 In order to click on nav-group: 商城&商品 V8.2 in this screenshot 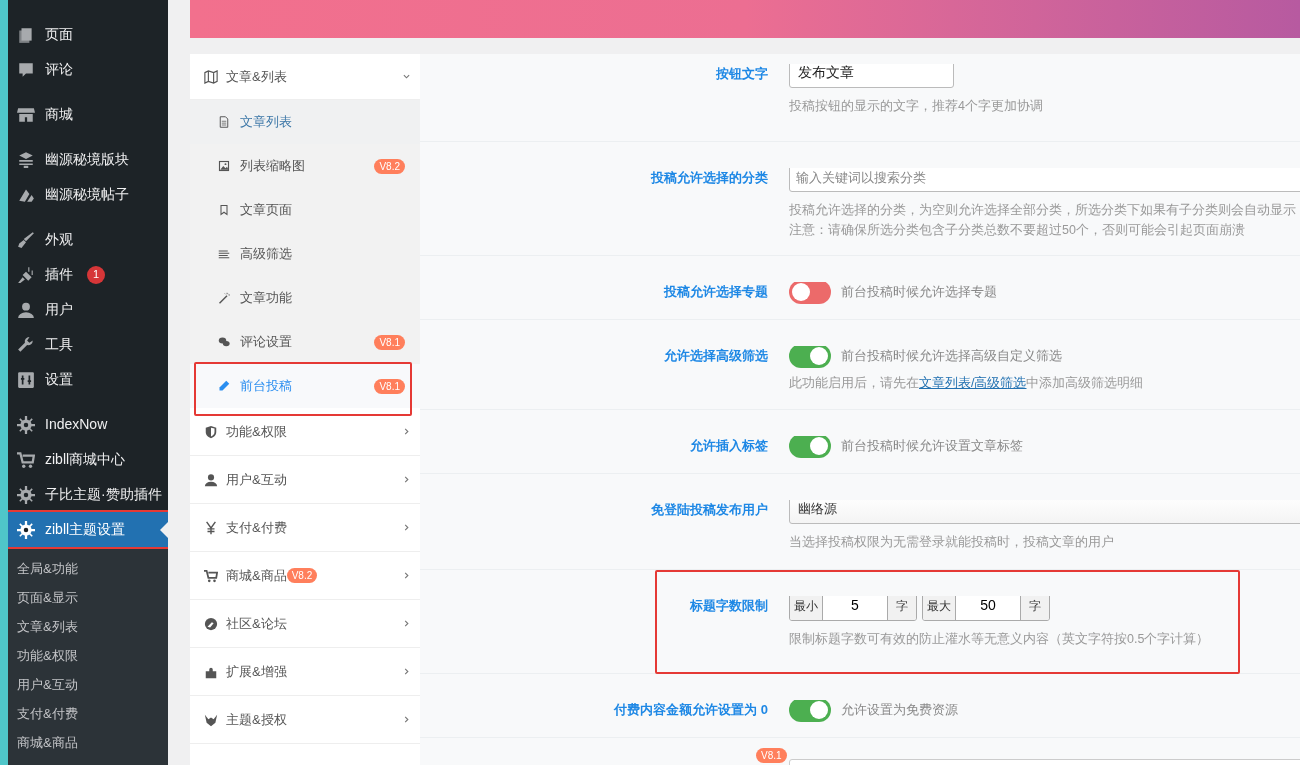, I will do `click(305, 576)`.